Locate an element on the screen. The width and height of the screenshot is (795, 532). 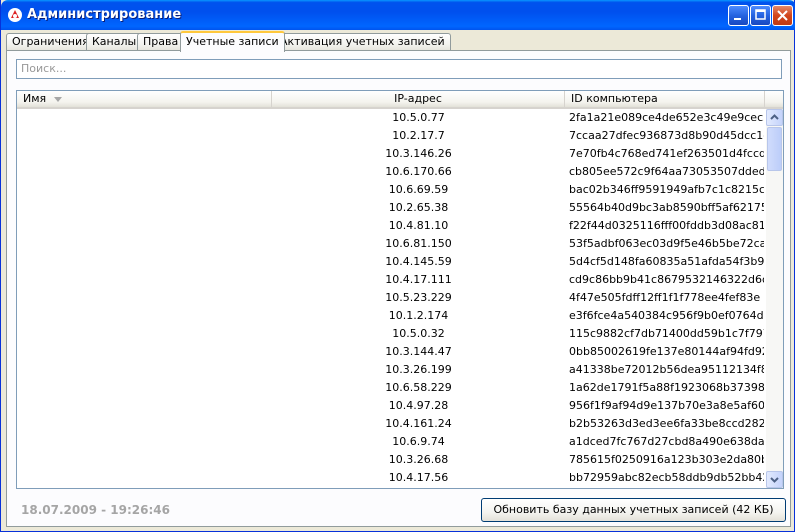
computer-id-cell: 7e70fb4c768ed741ef263501d4fccd68 is located at coordinates (666, 153).